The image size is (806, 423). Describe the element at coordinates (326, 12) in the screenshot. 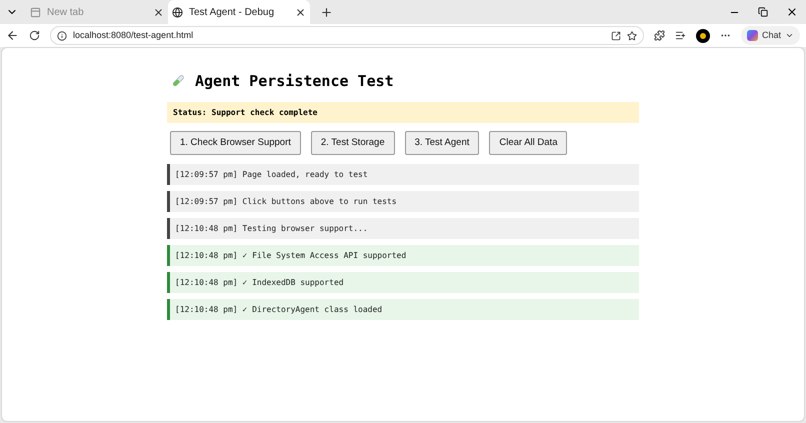

I see `new-tab-icon` at that location.